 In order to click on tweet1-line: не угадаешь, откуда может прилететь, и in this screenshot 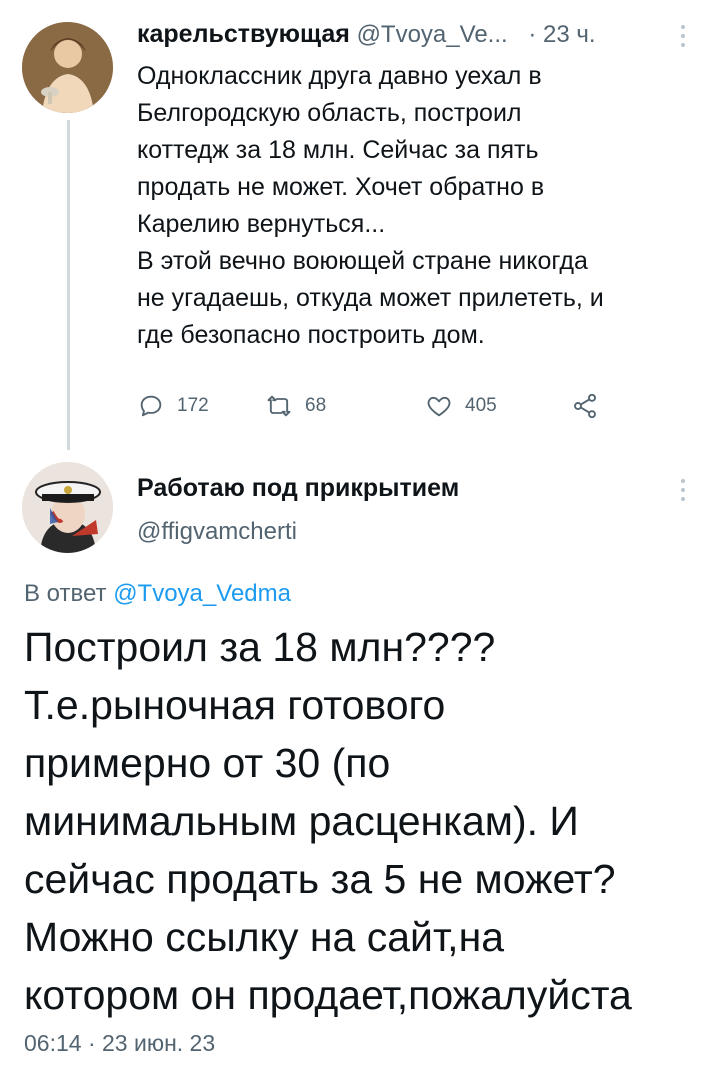, I will do `click(370, 298)`.